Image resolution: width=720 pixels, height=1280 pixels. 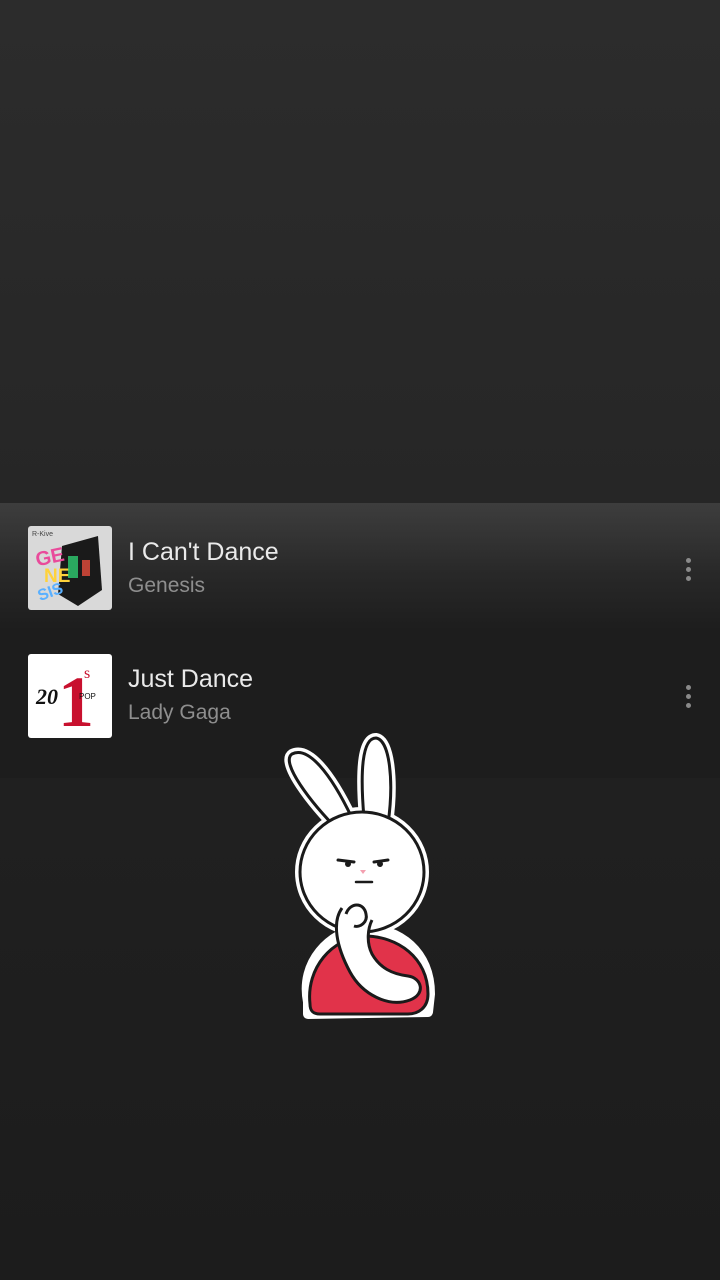 I want to click on song-title: I Can't Dance, so click(x=203, y=552).